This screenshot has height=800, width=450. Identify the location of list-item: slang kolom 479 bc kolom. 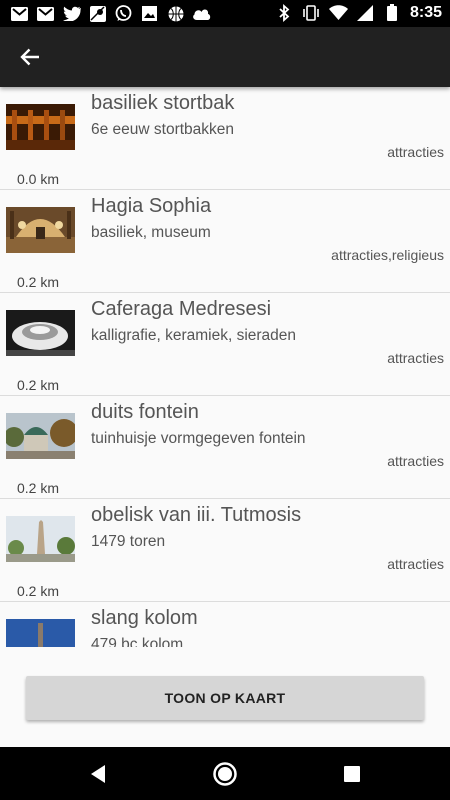
(225, 624).